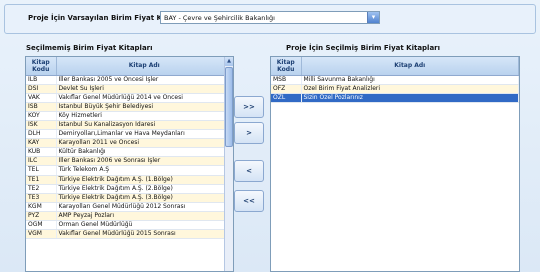 The image size is (540, 272). I want to click on book-name-cell: Kültür Bakanlığı, so click(144, 152).